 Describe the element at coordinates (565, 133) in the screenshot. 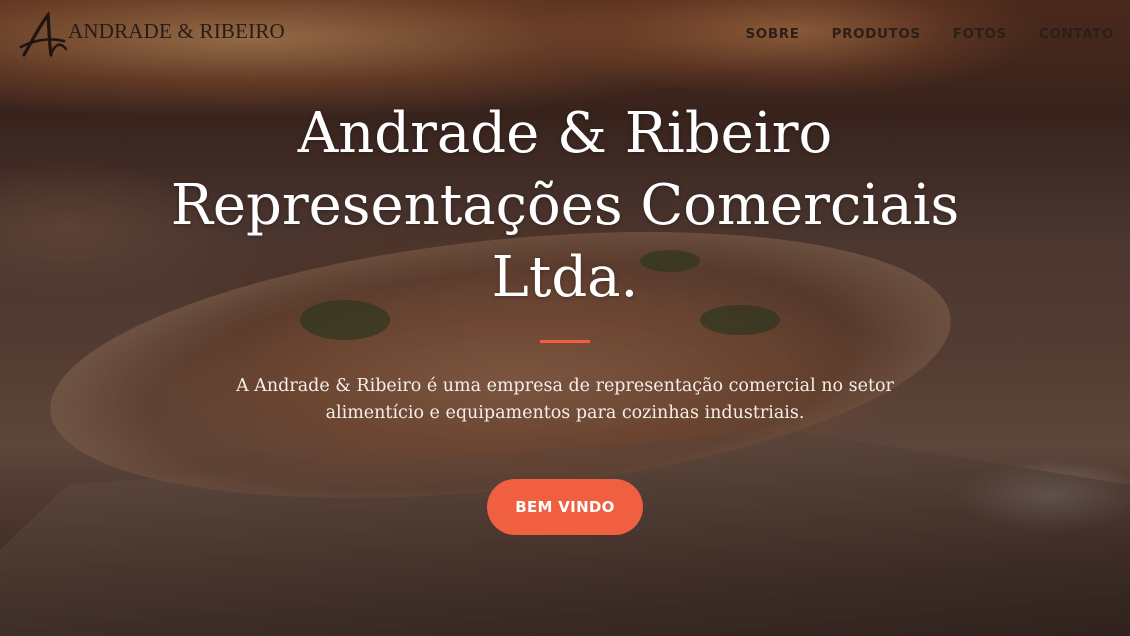

I see `hero-title-line-1: Andrade & Ribeiro` at that location.